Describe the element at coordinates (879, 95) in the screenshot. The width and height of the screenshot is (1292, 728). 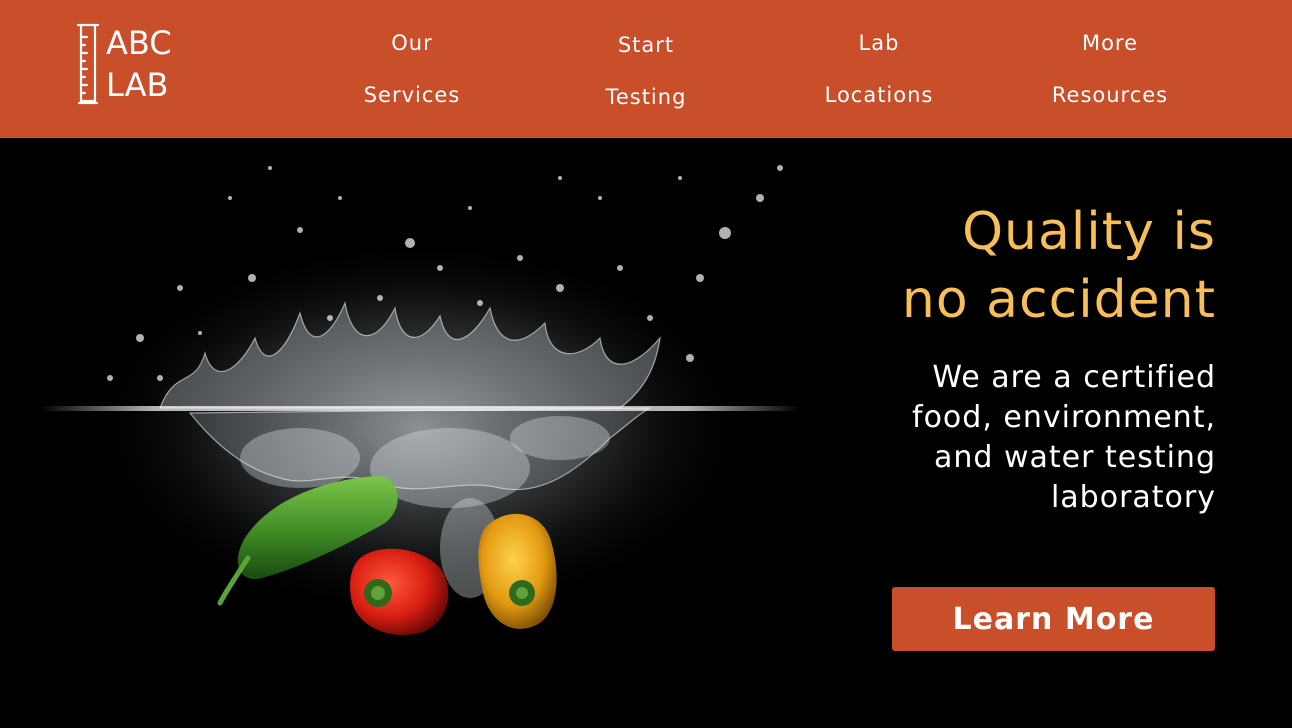
I see `nav-item-label-line2: Locations` at that location.